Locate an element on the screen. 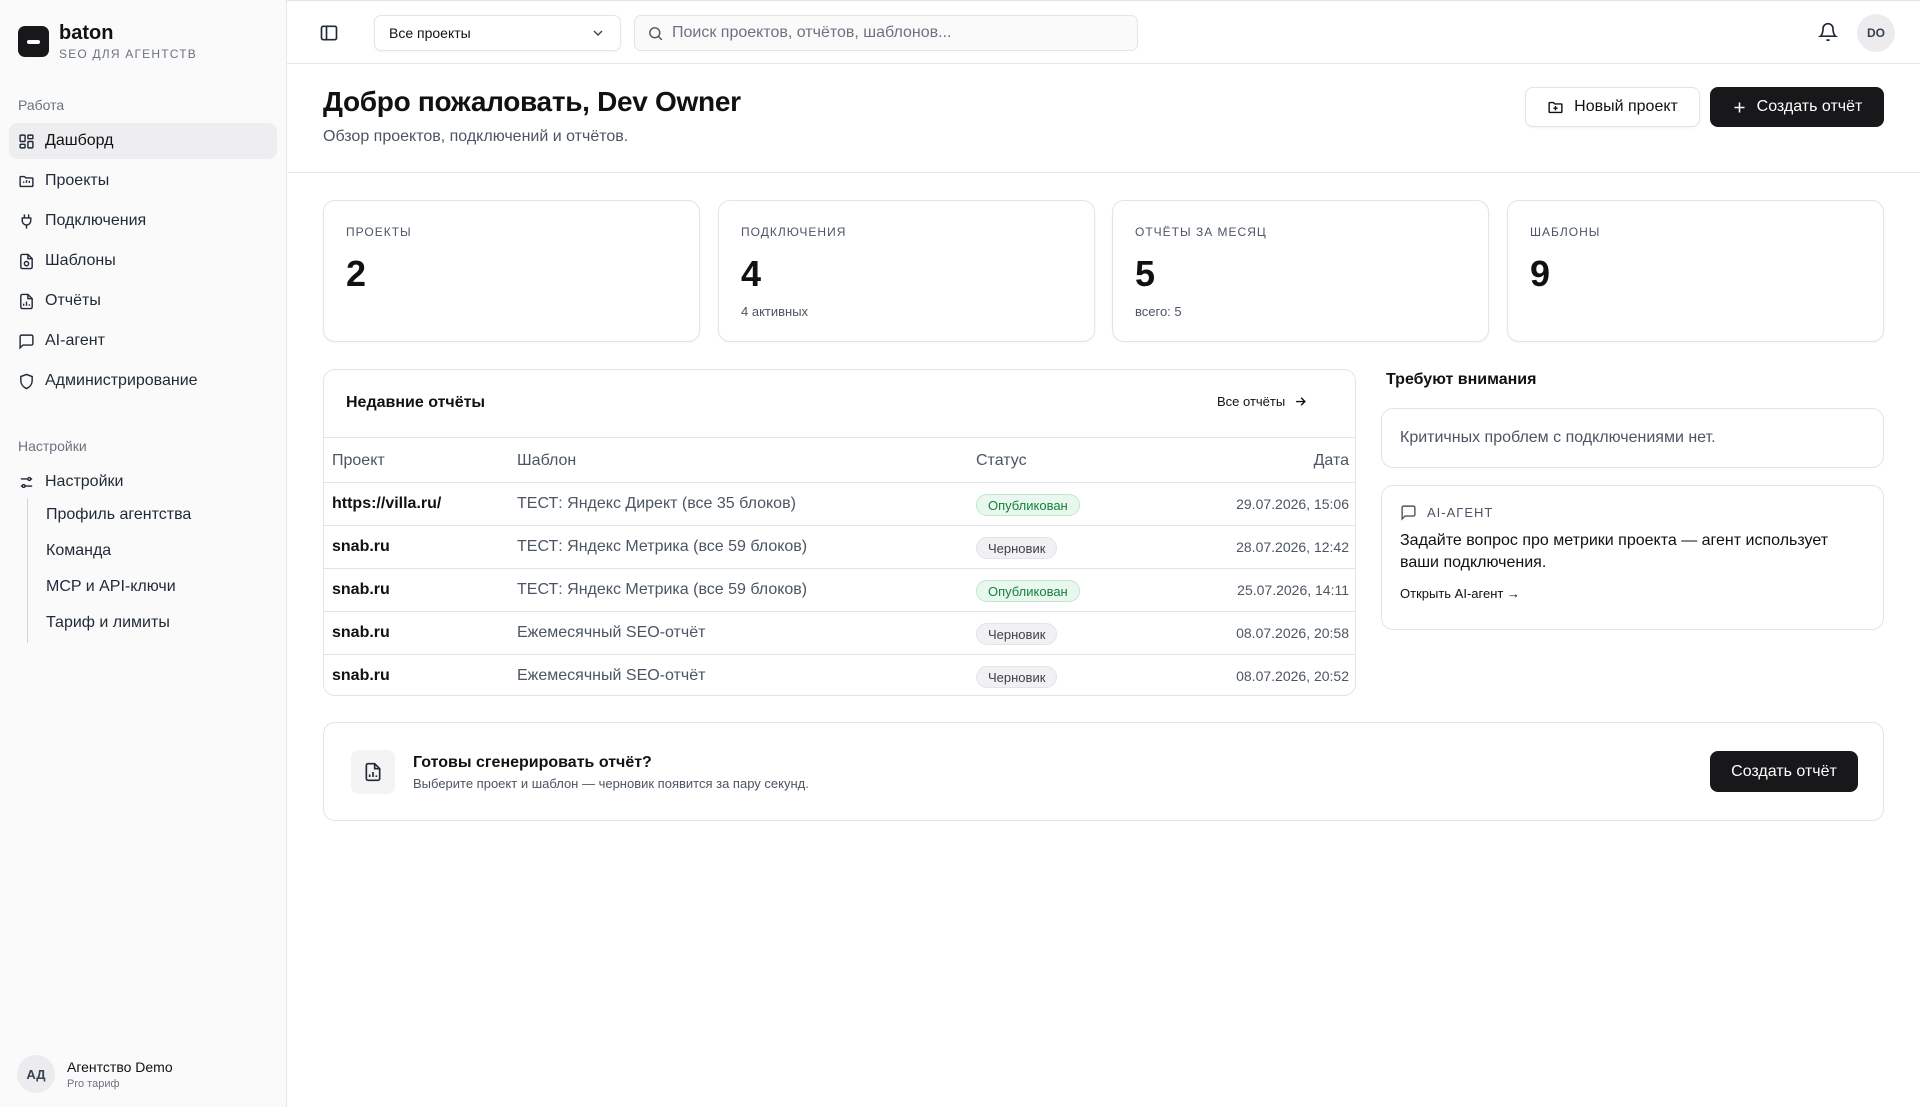 The height and width of the screenshot is (1107, 1920). brand: baton SEO ДЛЯ АГЕНТСТВ is located at coordinates (107, 41).